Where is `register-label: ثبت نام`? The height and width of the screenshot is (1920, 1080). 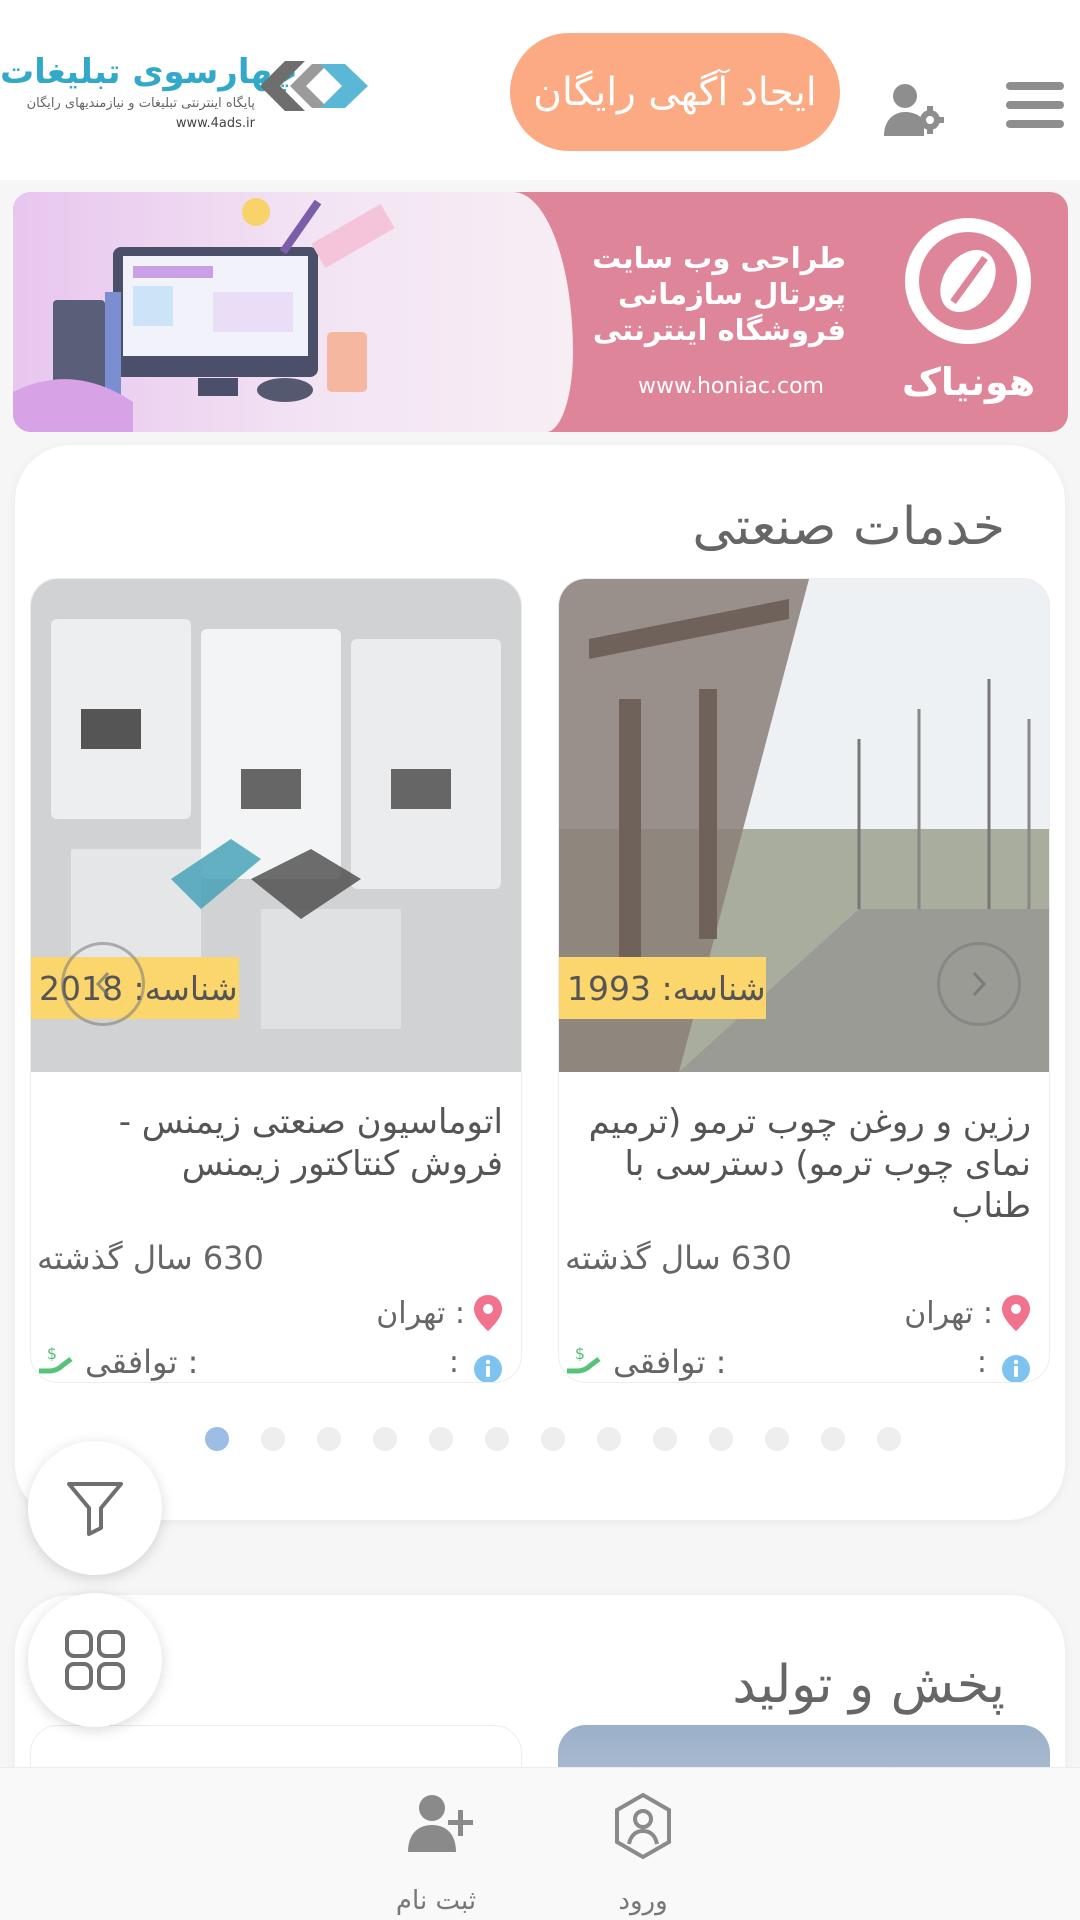
register-label: ثبت نام is located at coordinates (436, 1901).